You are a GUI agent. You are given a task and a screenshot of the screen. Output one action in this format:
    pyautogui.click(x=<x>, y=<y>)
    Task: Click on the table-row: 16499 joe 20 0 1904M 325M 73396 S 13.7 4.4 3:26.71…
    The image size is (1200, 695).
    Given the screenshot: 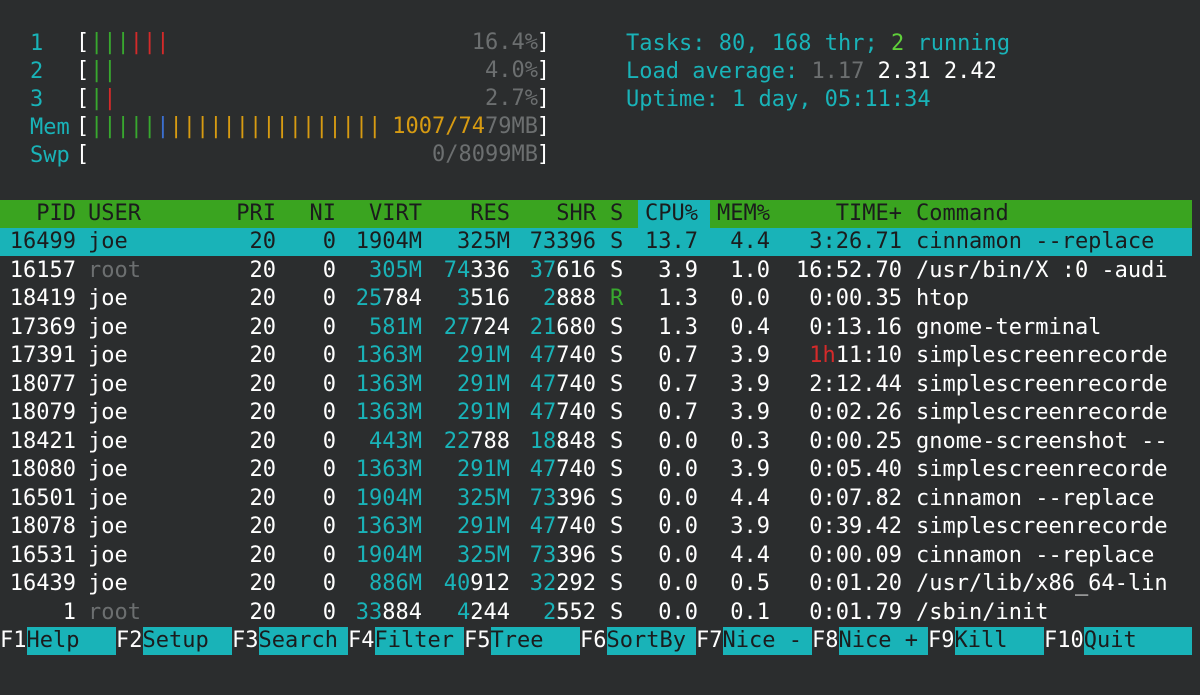 What is the action you would take?
    pyautogui.click(x=596, y=242)
    